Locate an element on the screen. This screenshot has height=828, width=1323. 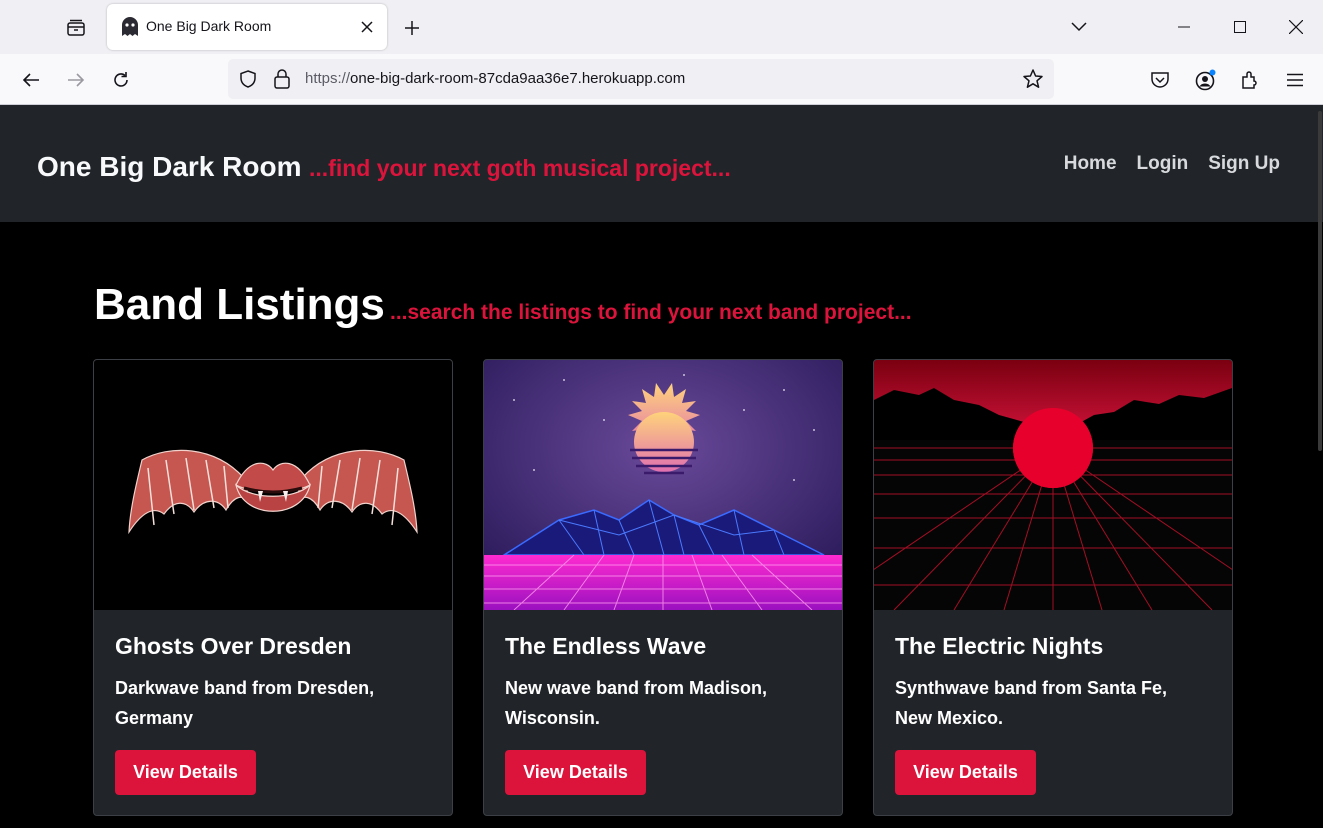
reload-icon is located at coordinates (121, 79).